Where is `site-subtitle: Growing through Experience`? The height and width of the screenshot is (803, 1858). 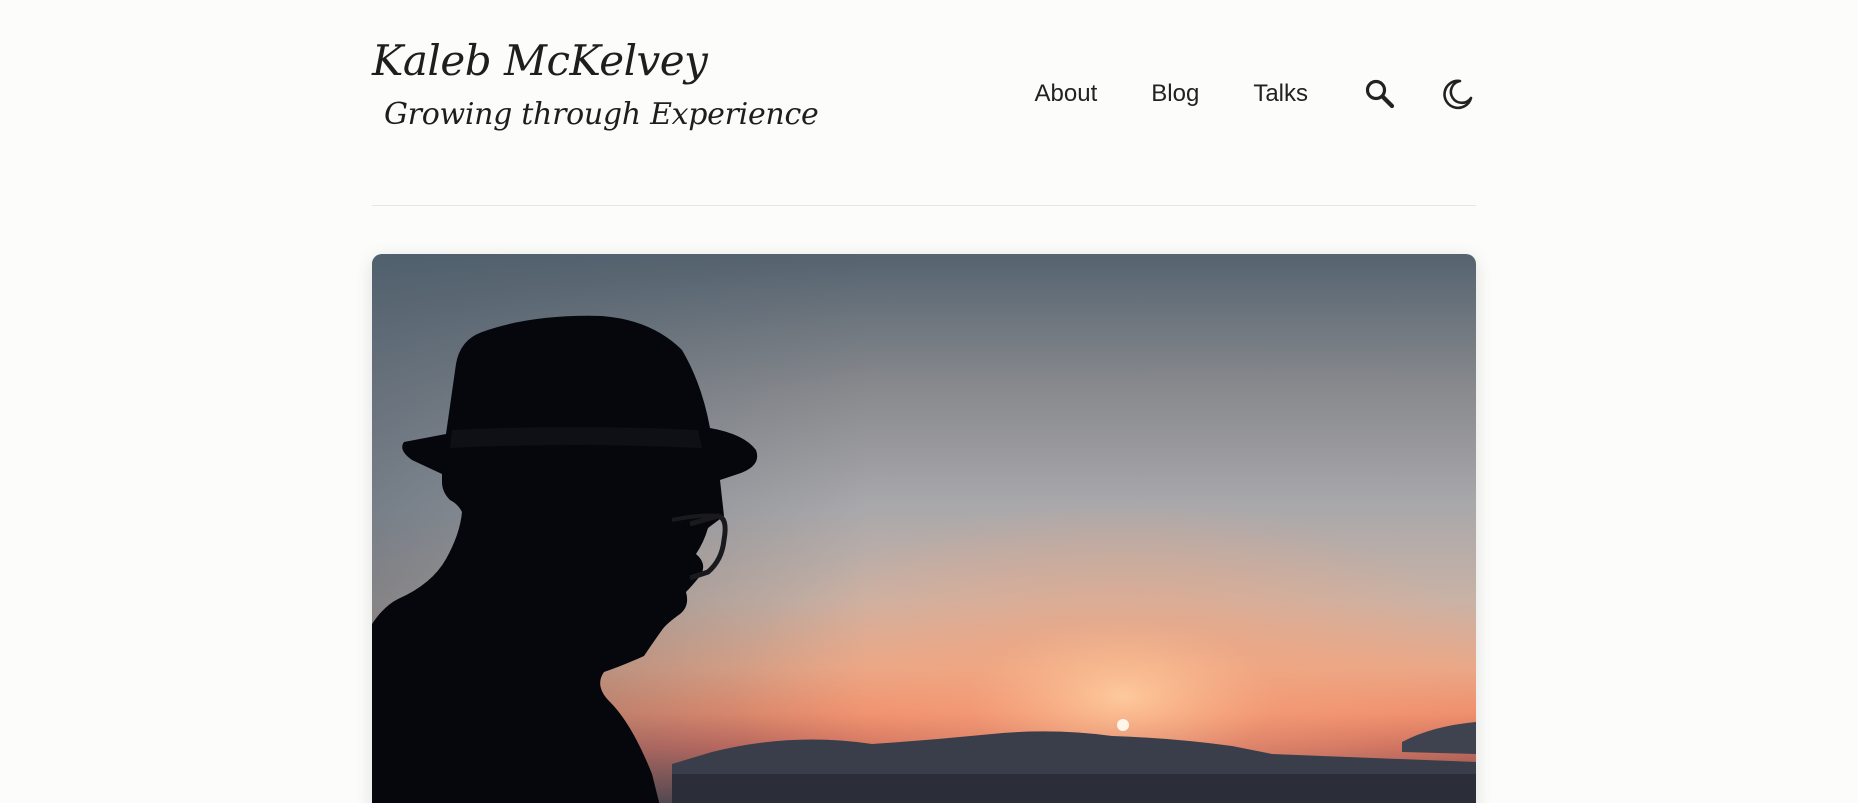
site-subtitle: Growing through Experience is located at coordinates (601, 114).